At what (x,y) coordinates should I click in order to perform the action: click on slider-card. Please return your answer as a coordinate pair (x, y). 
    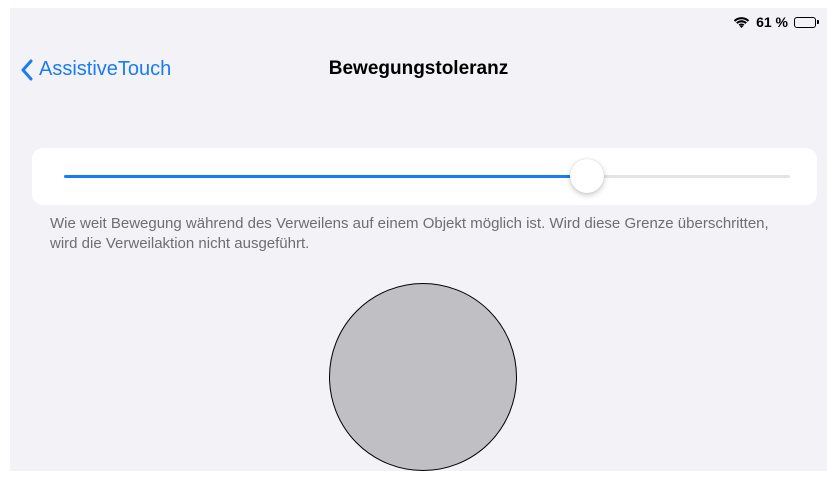
    Looking at the image, I should click on (424, 176).